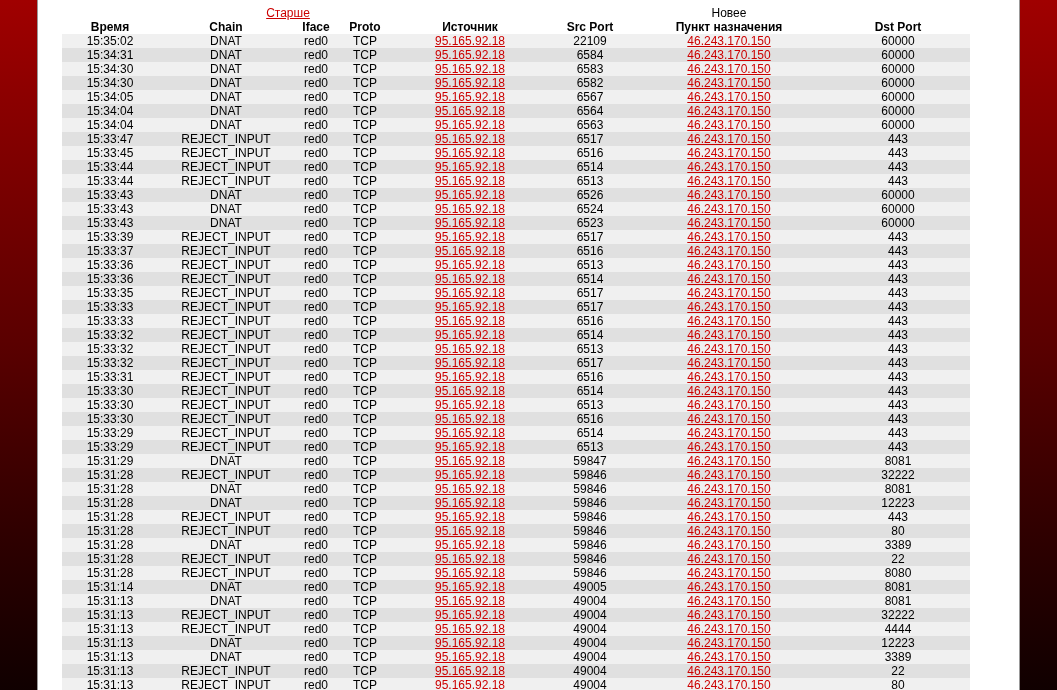 This screenshot has height=690, width=1057. Describe the element at coordinates (288, 13) in the screenshot. I see `older-link: Старше` at that location.